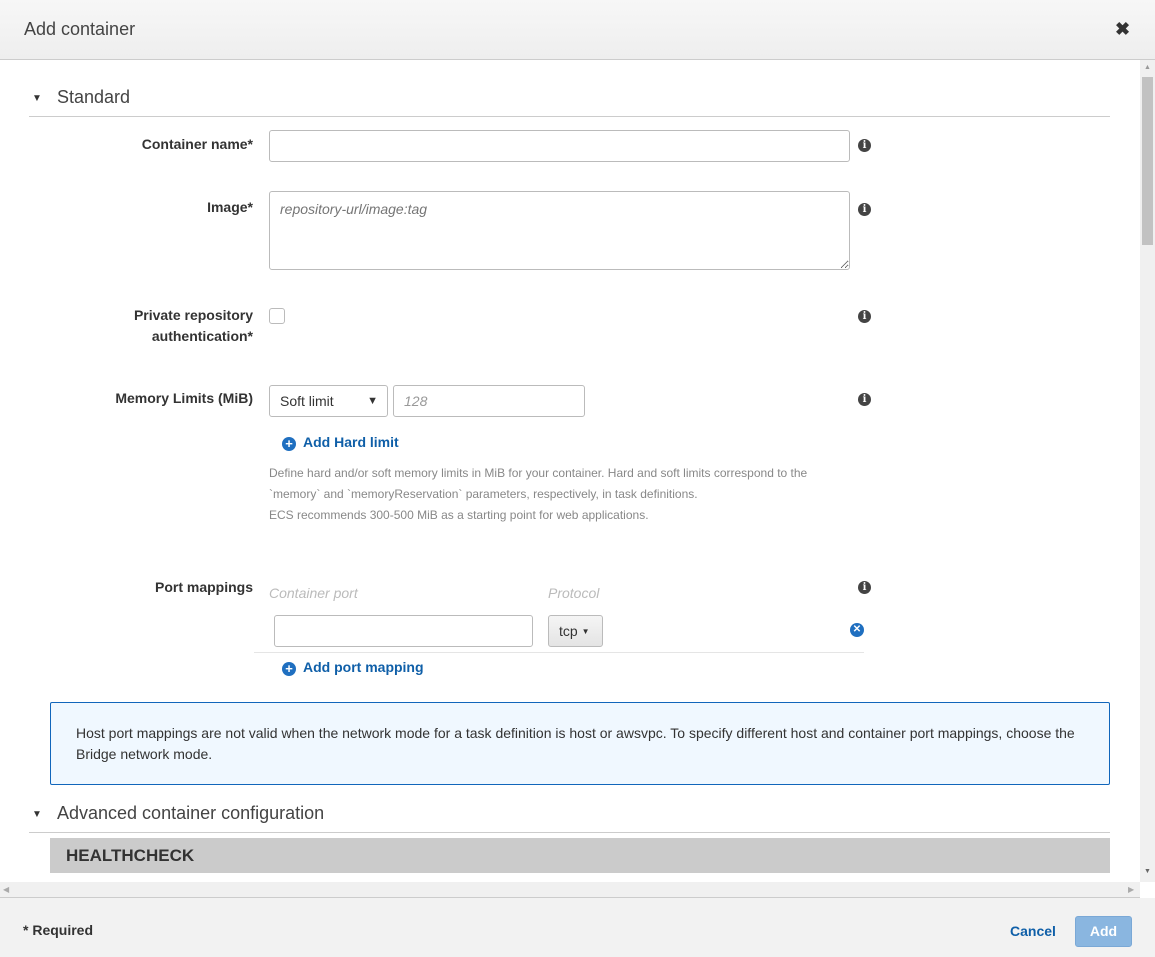 Image resolution: width=1155 pixels, height=957 pixels. I want to click on add-hard-limit-link: + Add Hard limit, so click(340, 442).